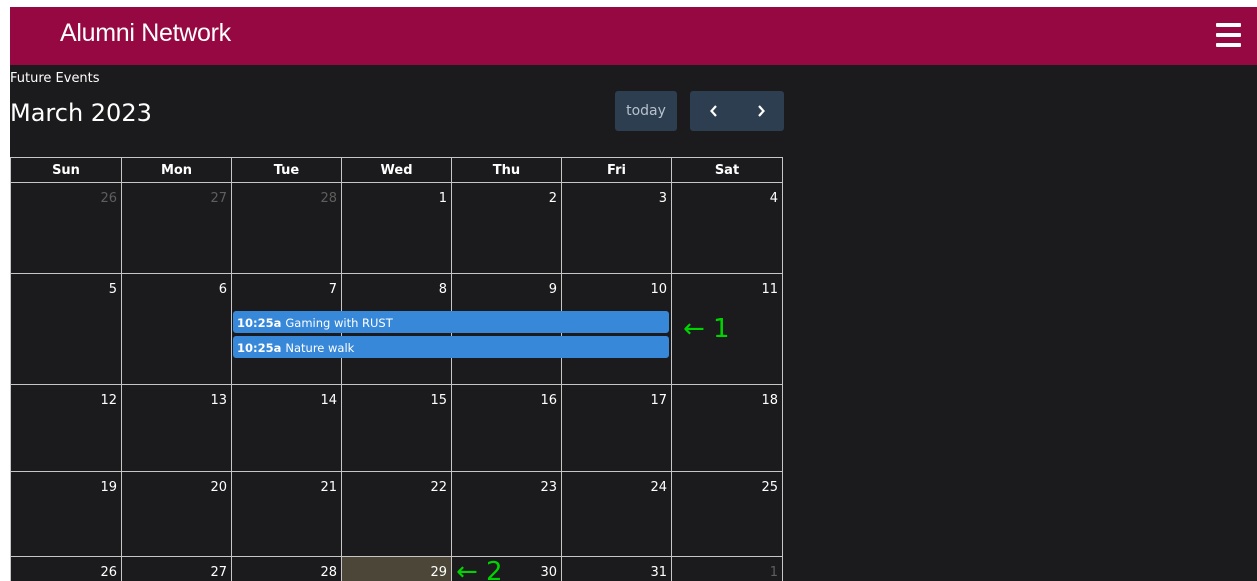 Image resolution: width=1257 pixels, height=581 pixels. I want to click on calendar-month-title: March 2023, so click(81, 113).